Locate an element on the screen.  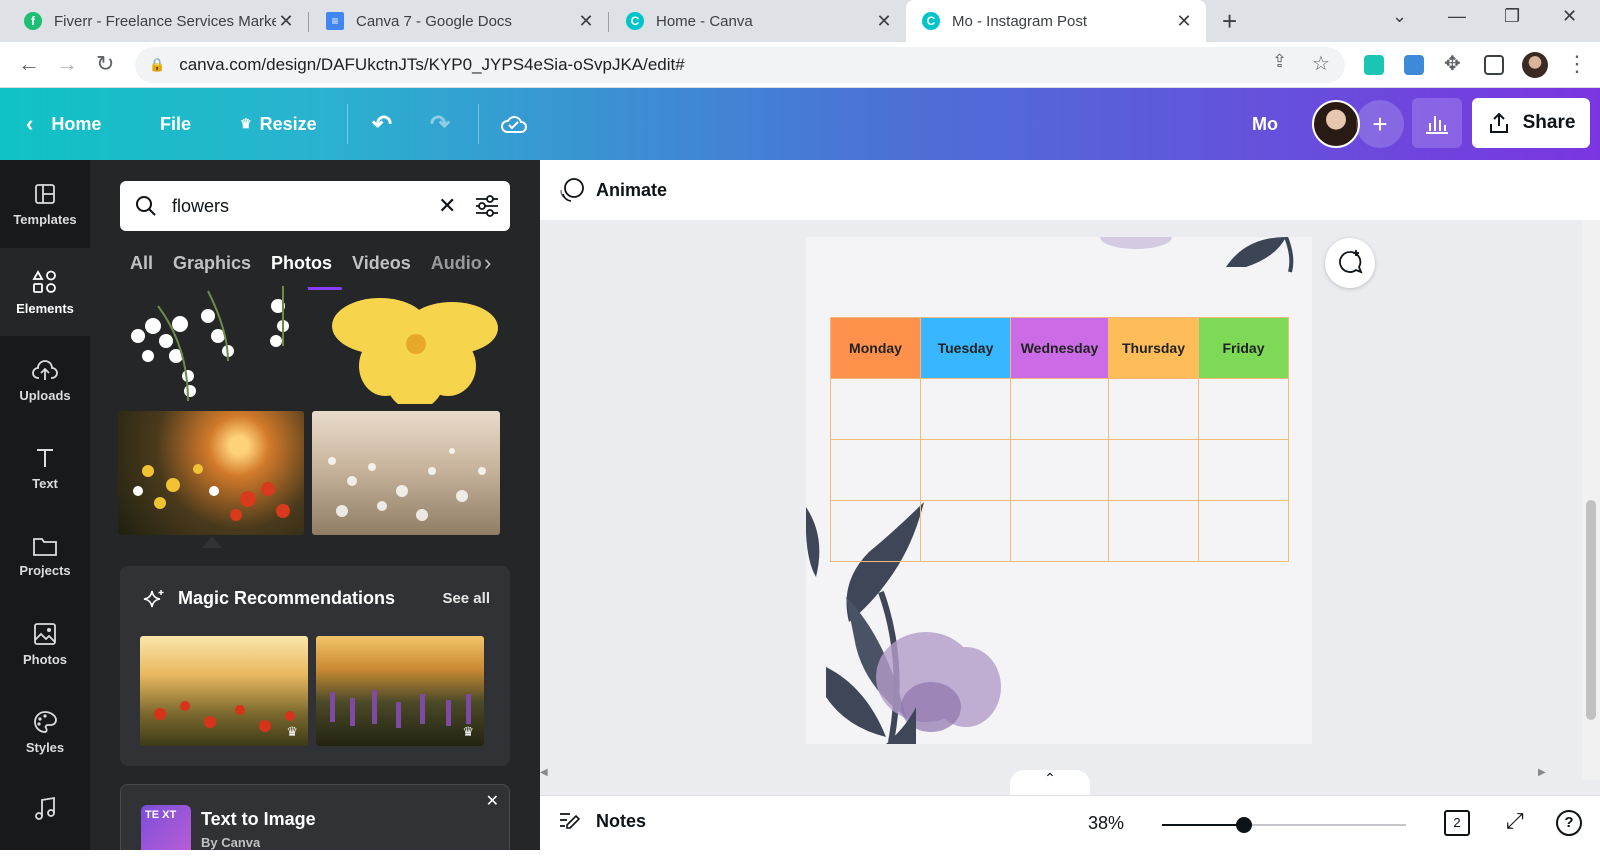
extensions-puzzle-icon: ✥ is located at coordinates (1452, 63).